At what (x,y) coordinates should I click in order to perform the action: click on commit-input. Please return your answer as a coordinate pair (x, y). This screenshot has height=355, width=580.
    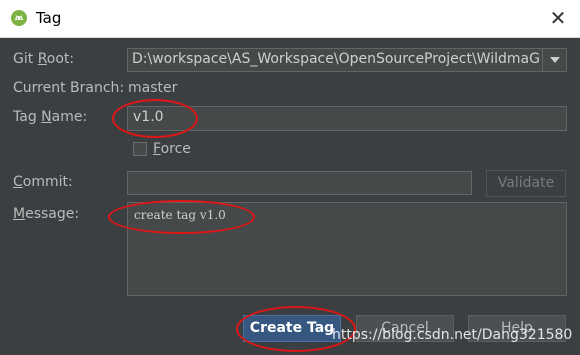
    Looking at the image, I should click on (299, 183).